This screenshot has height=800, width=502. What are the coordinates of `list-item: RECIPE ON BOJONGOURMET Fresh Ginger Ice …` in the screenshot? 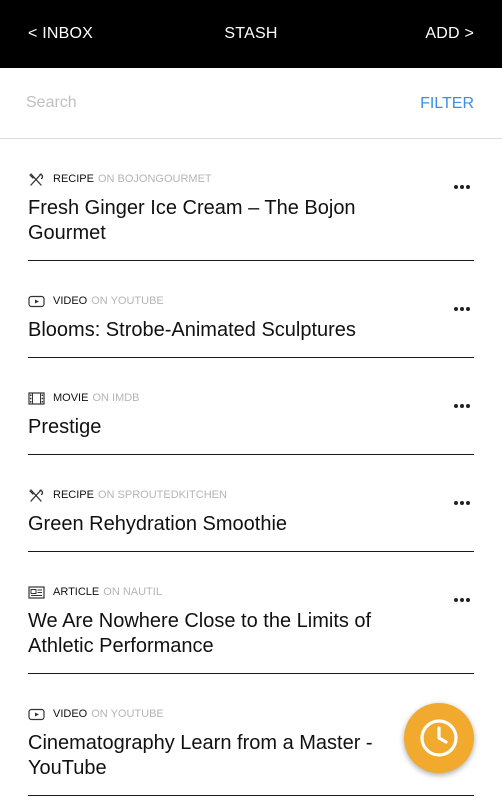 It's located at (251, 200).